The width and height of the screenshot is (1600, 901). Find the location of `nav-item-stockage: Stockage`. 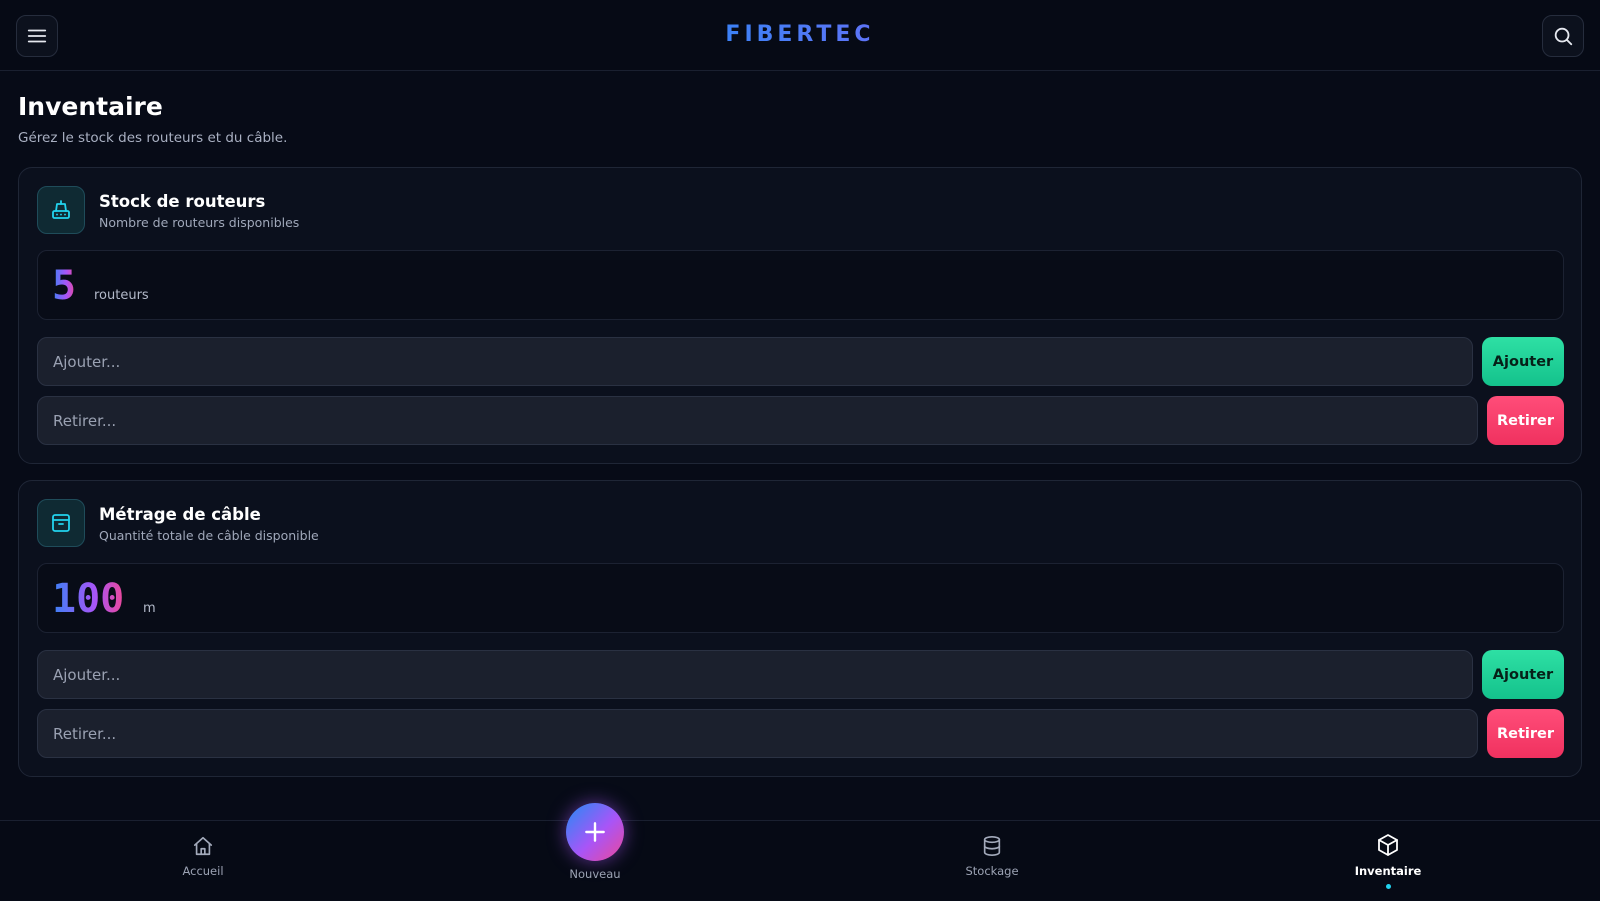

nav-item-stockage: Stockage is located at coordinates (992, 861).